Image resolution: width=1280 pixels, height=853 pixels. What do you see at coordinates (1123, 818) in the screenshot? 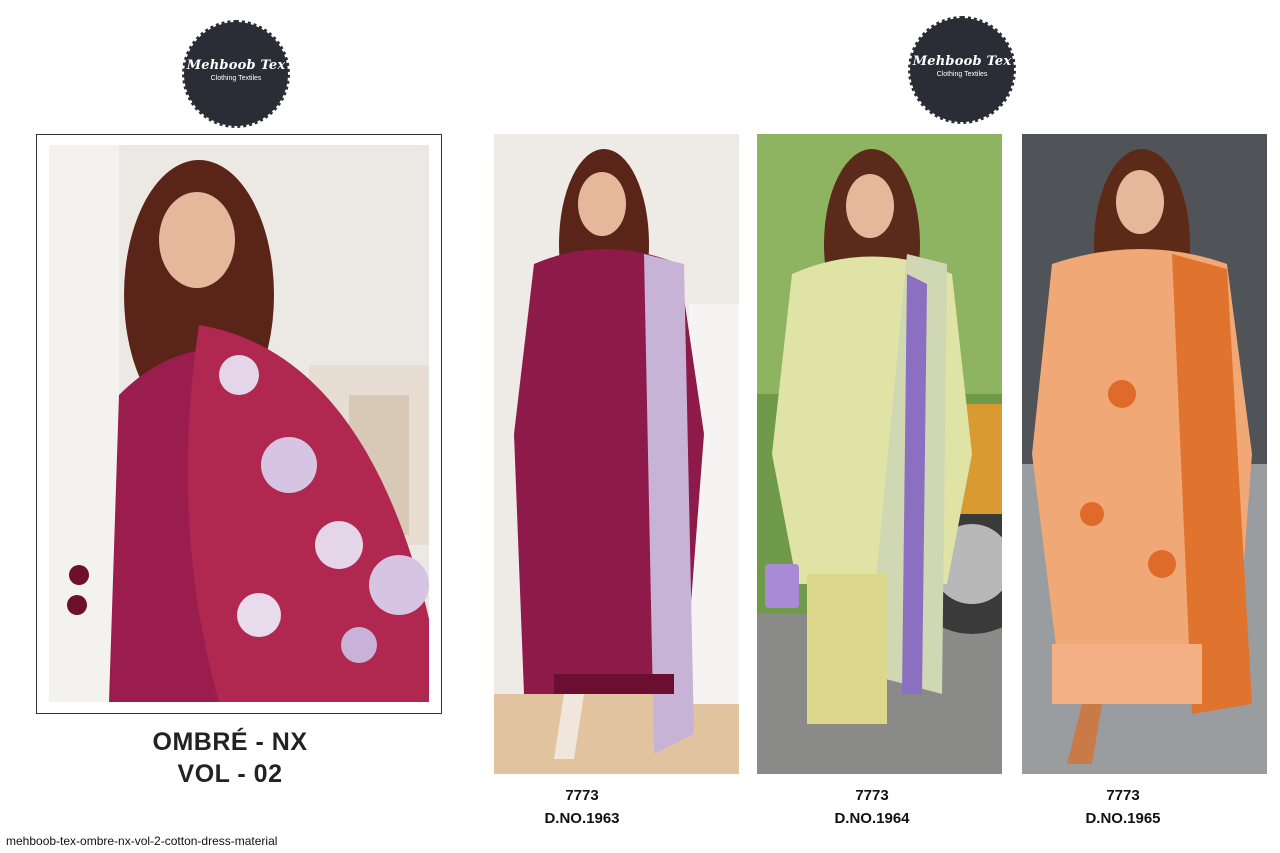
I see `product-design-no: D.NO.1965` at bounding box center [1123, 818].